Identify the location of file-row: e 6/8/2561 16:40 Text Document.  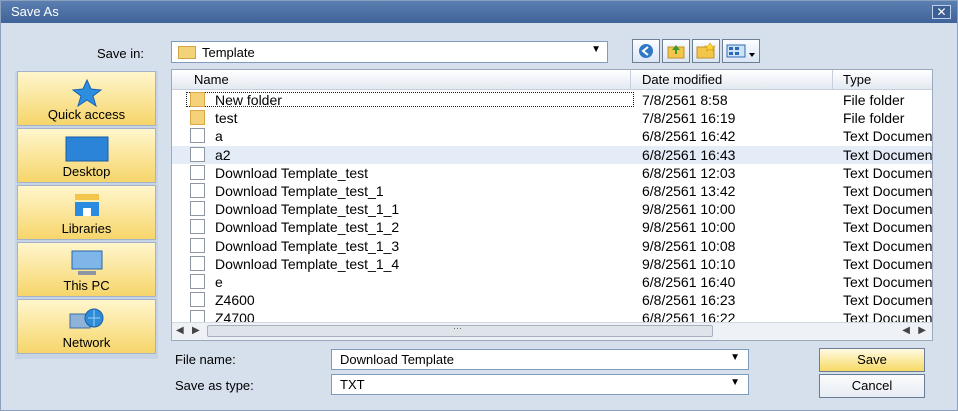
(552, 282).